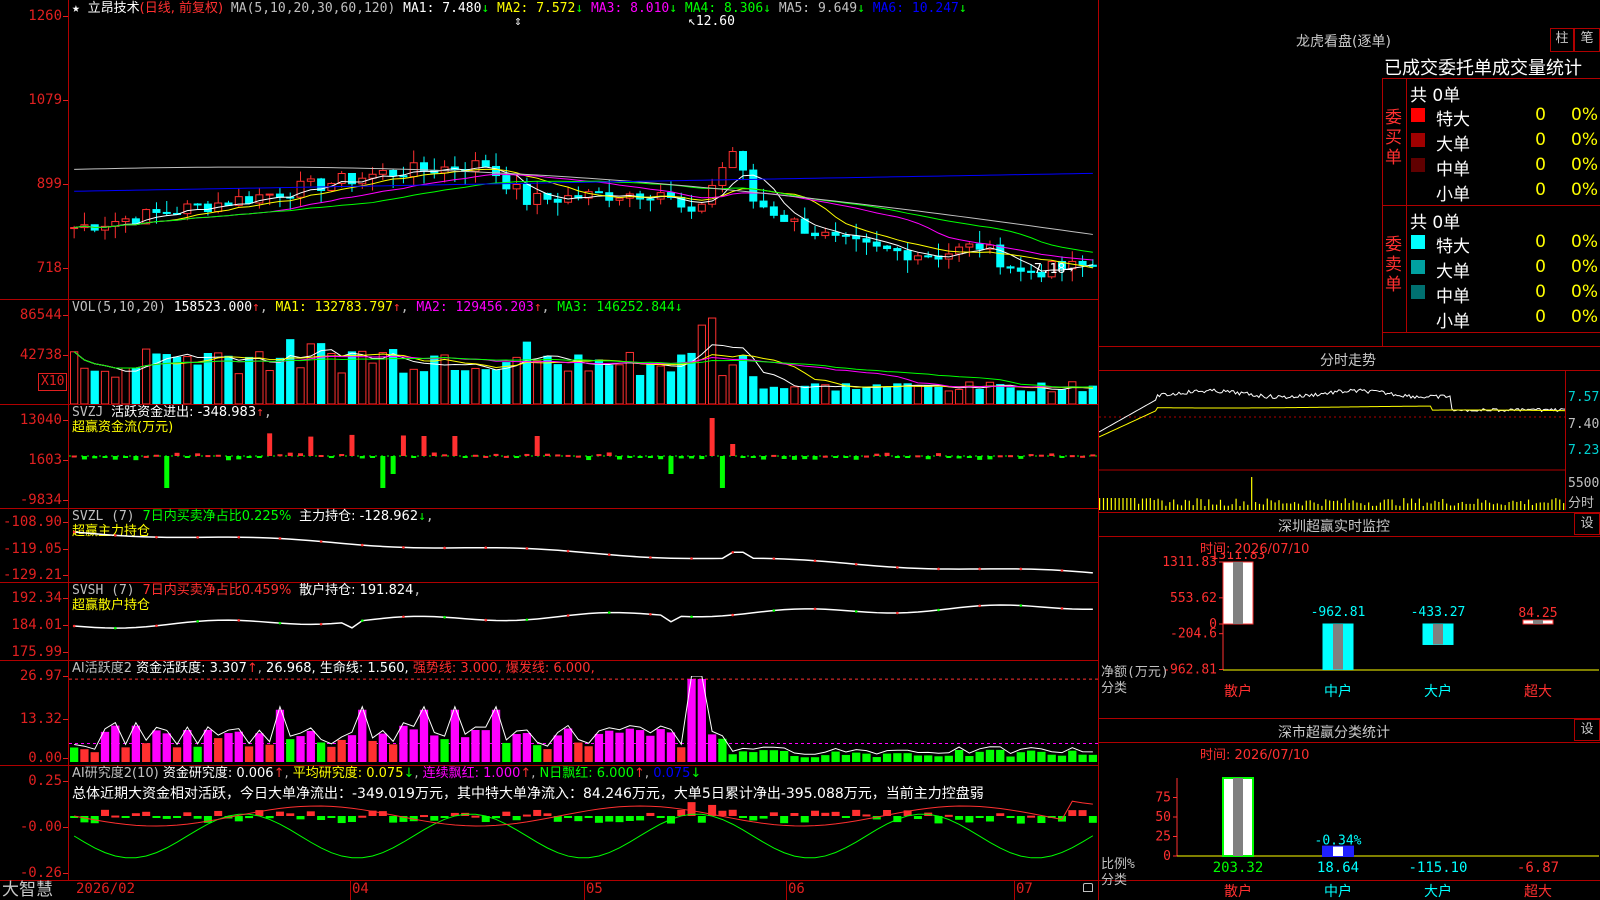 This screenshot has width=1600, height=900. What do you see at coordinates (583, 627) in the screenshot?
I see `retail-holding-chart` at bounding box center [583, 627].